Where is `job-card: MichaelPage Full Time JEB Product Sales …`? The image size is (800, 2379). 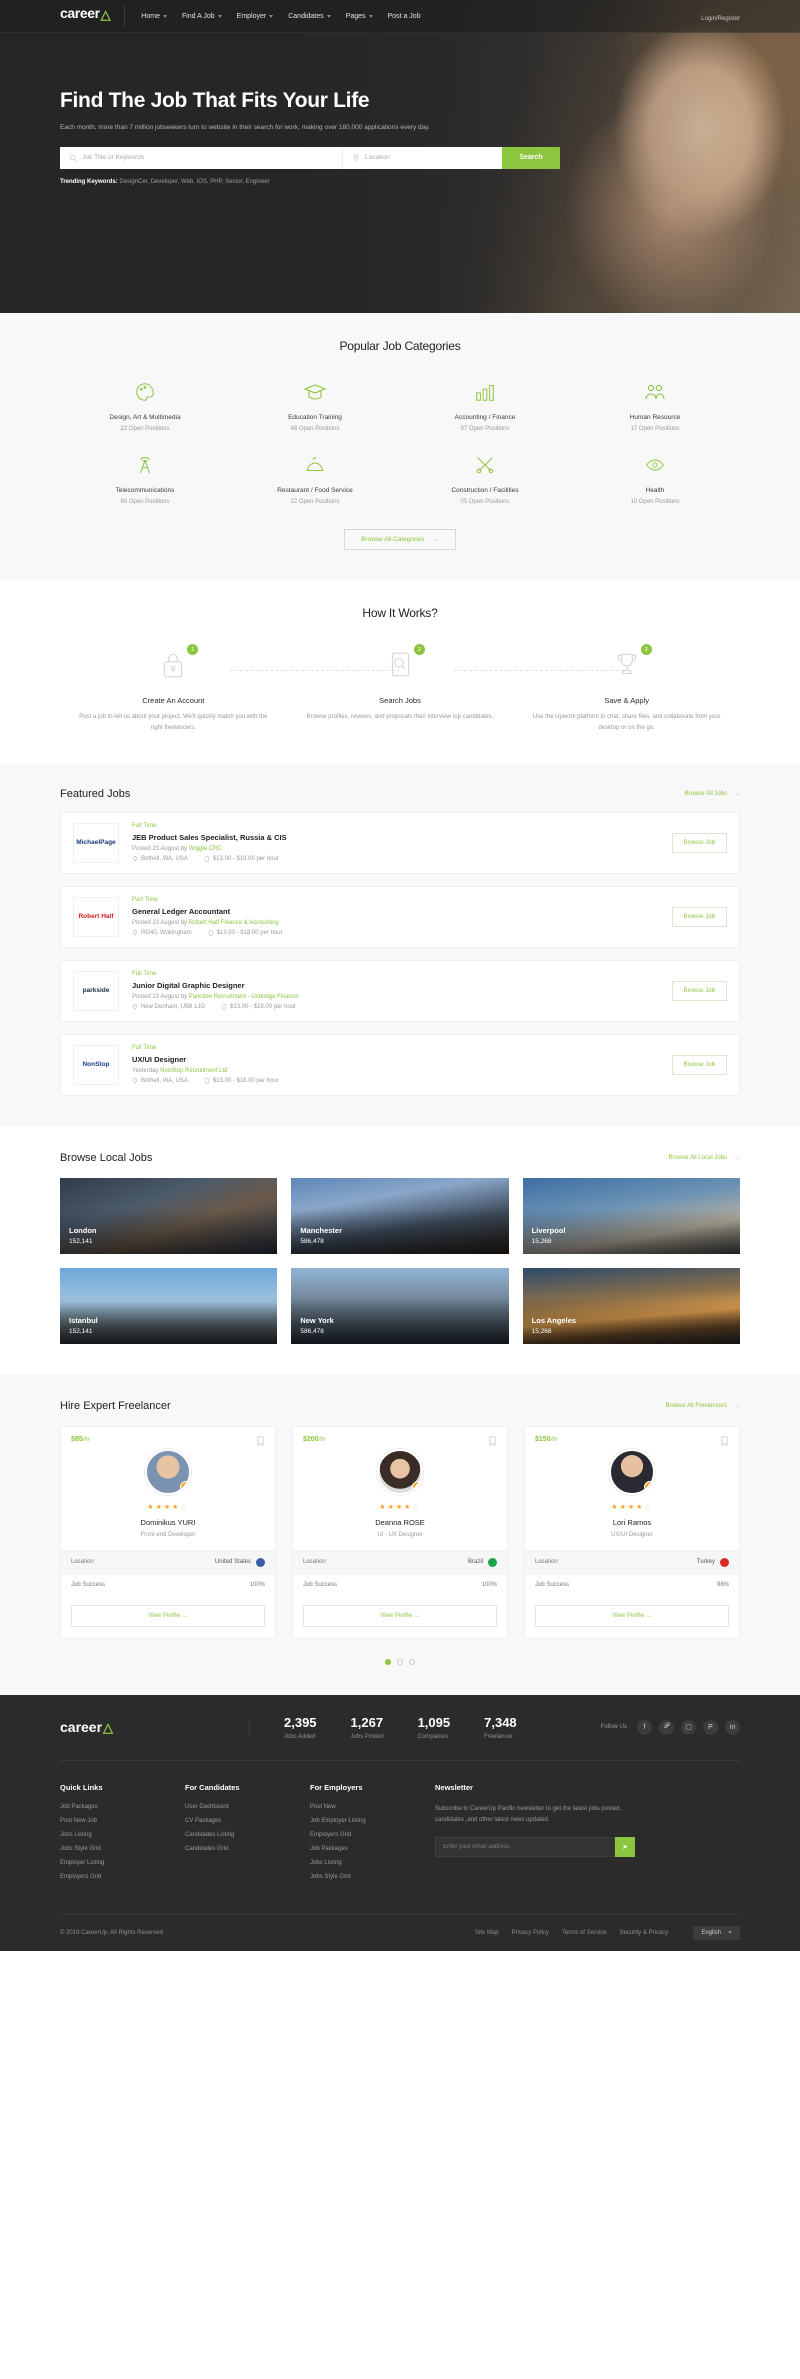
job-card: MichaelPage Full Time JEB Product Sales … is located at coordinates (400, 842).